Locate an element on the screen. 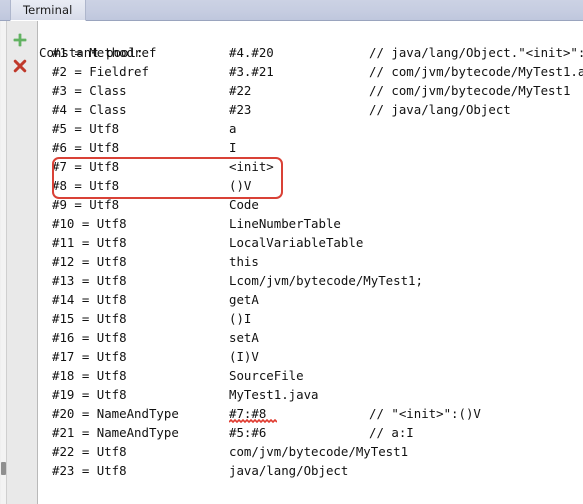  entry-index: #23 = Utf8 is located at coordinates (89, 470).